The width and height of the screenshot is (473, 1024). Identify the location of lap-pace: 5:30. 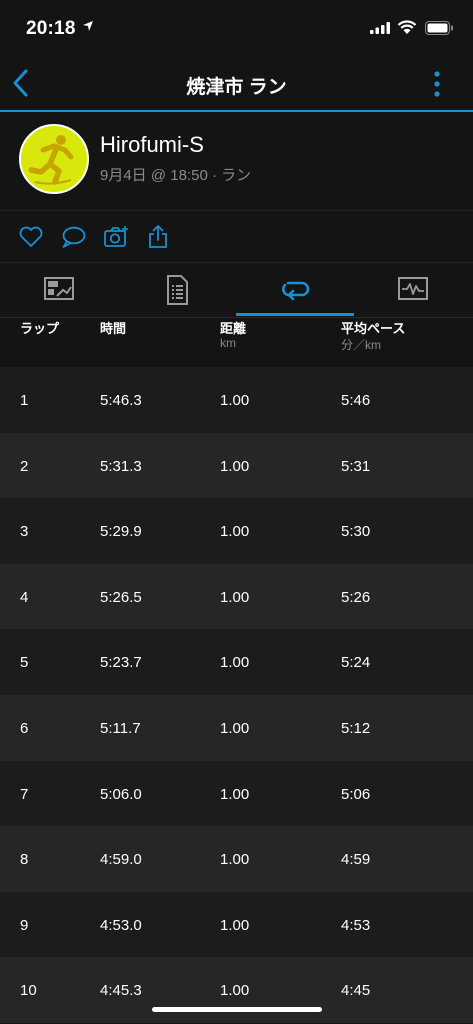
(356, 532).